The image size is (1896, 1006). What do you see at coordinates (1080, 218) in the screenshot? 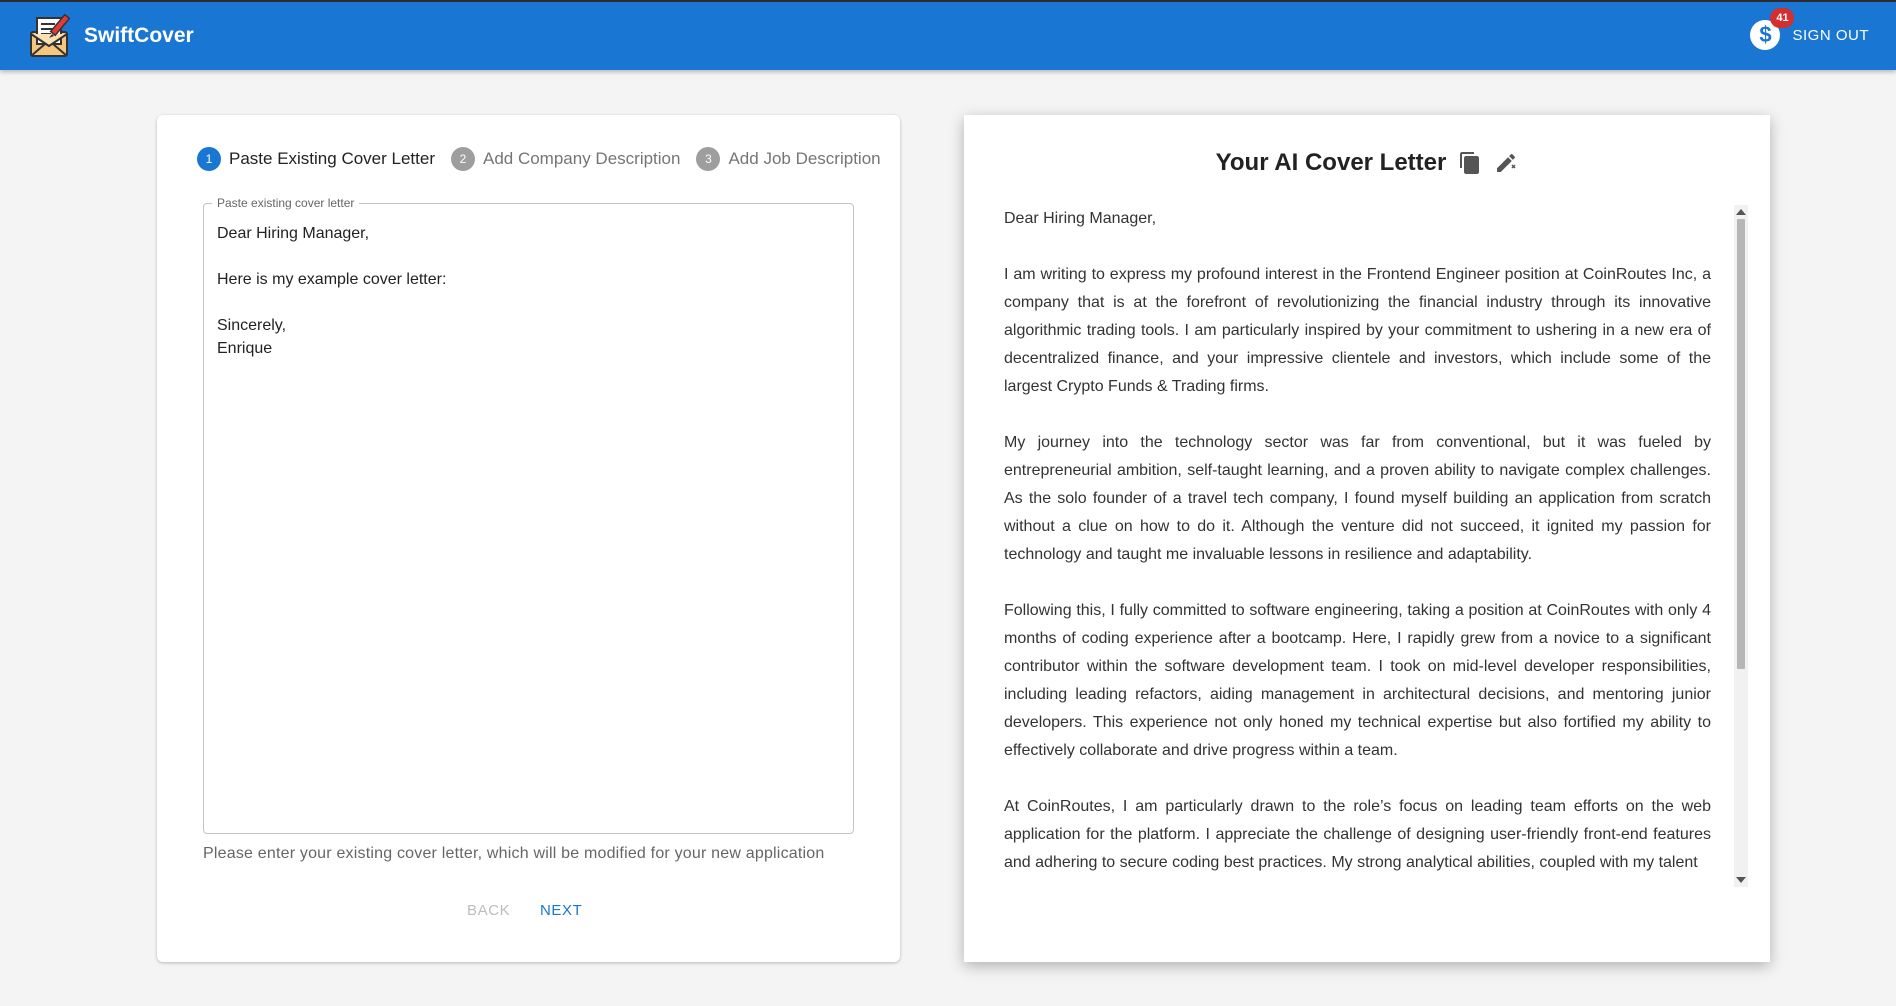
I see `letter-paragraph: Dear Hiring Manager,` at bounding box center [1080, 218].